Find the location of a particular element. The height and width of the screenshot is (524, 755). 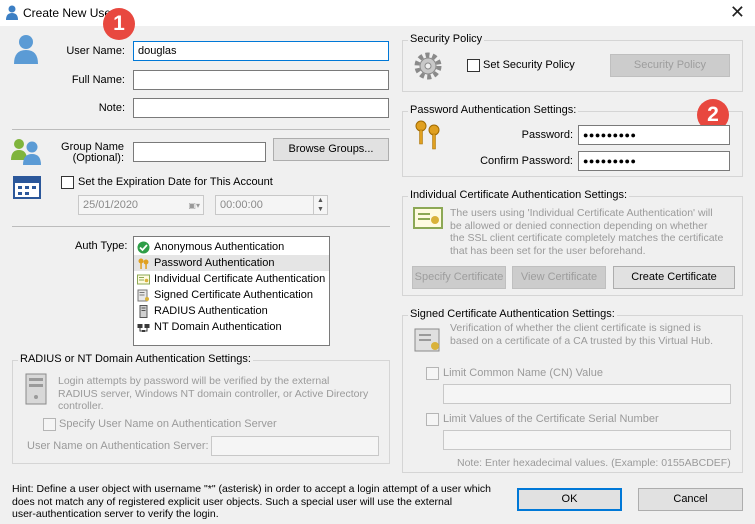

auth-type-label: Auth Type: is located at coordinates (101, 246).